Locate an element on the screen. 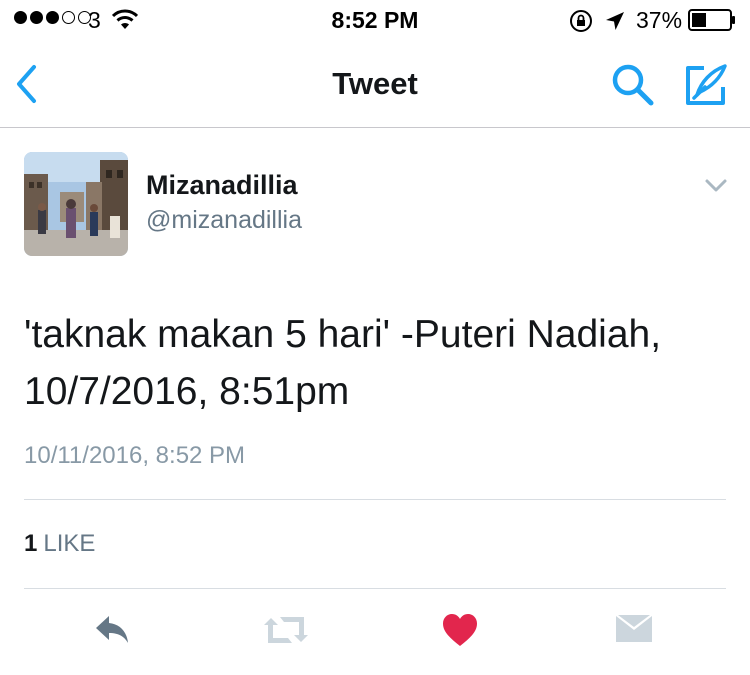 This screenshot has height=675, width=750. rotation-lock-icon is located at coordinates (581, 21).